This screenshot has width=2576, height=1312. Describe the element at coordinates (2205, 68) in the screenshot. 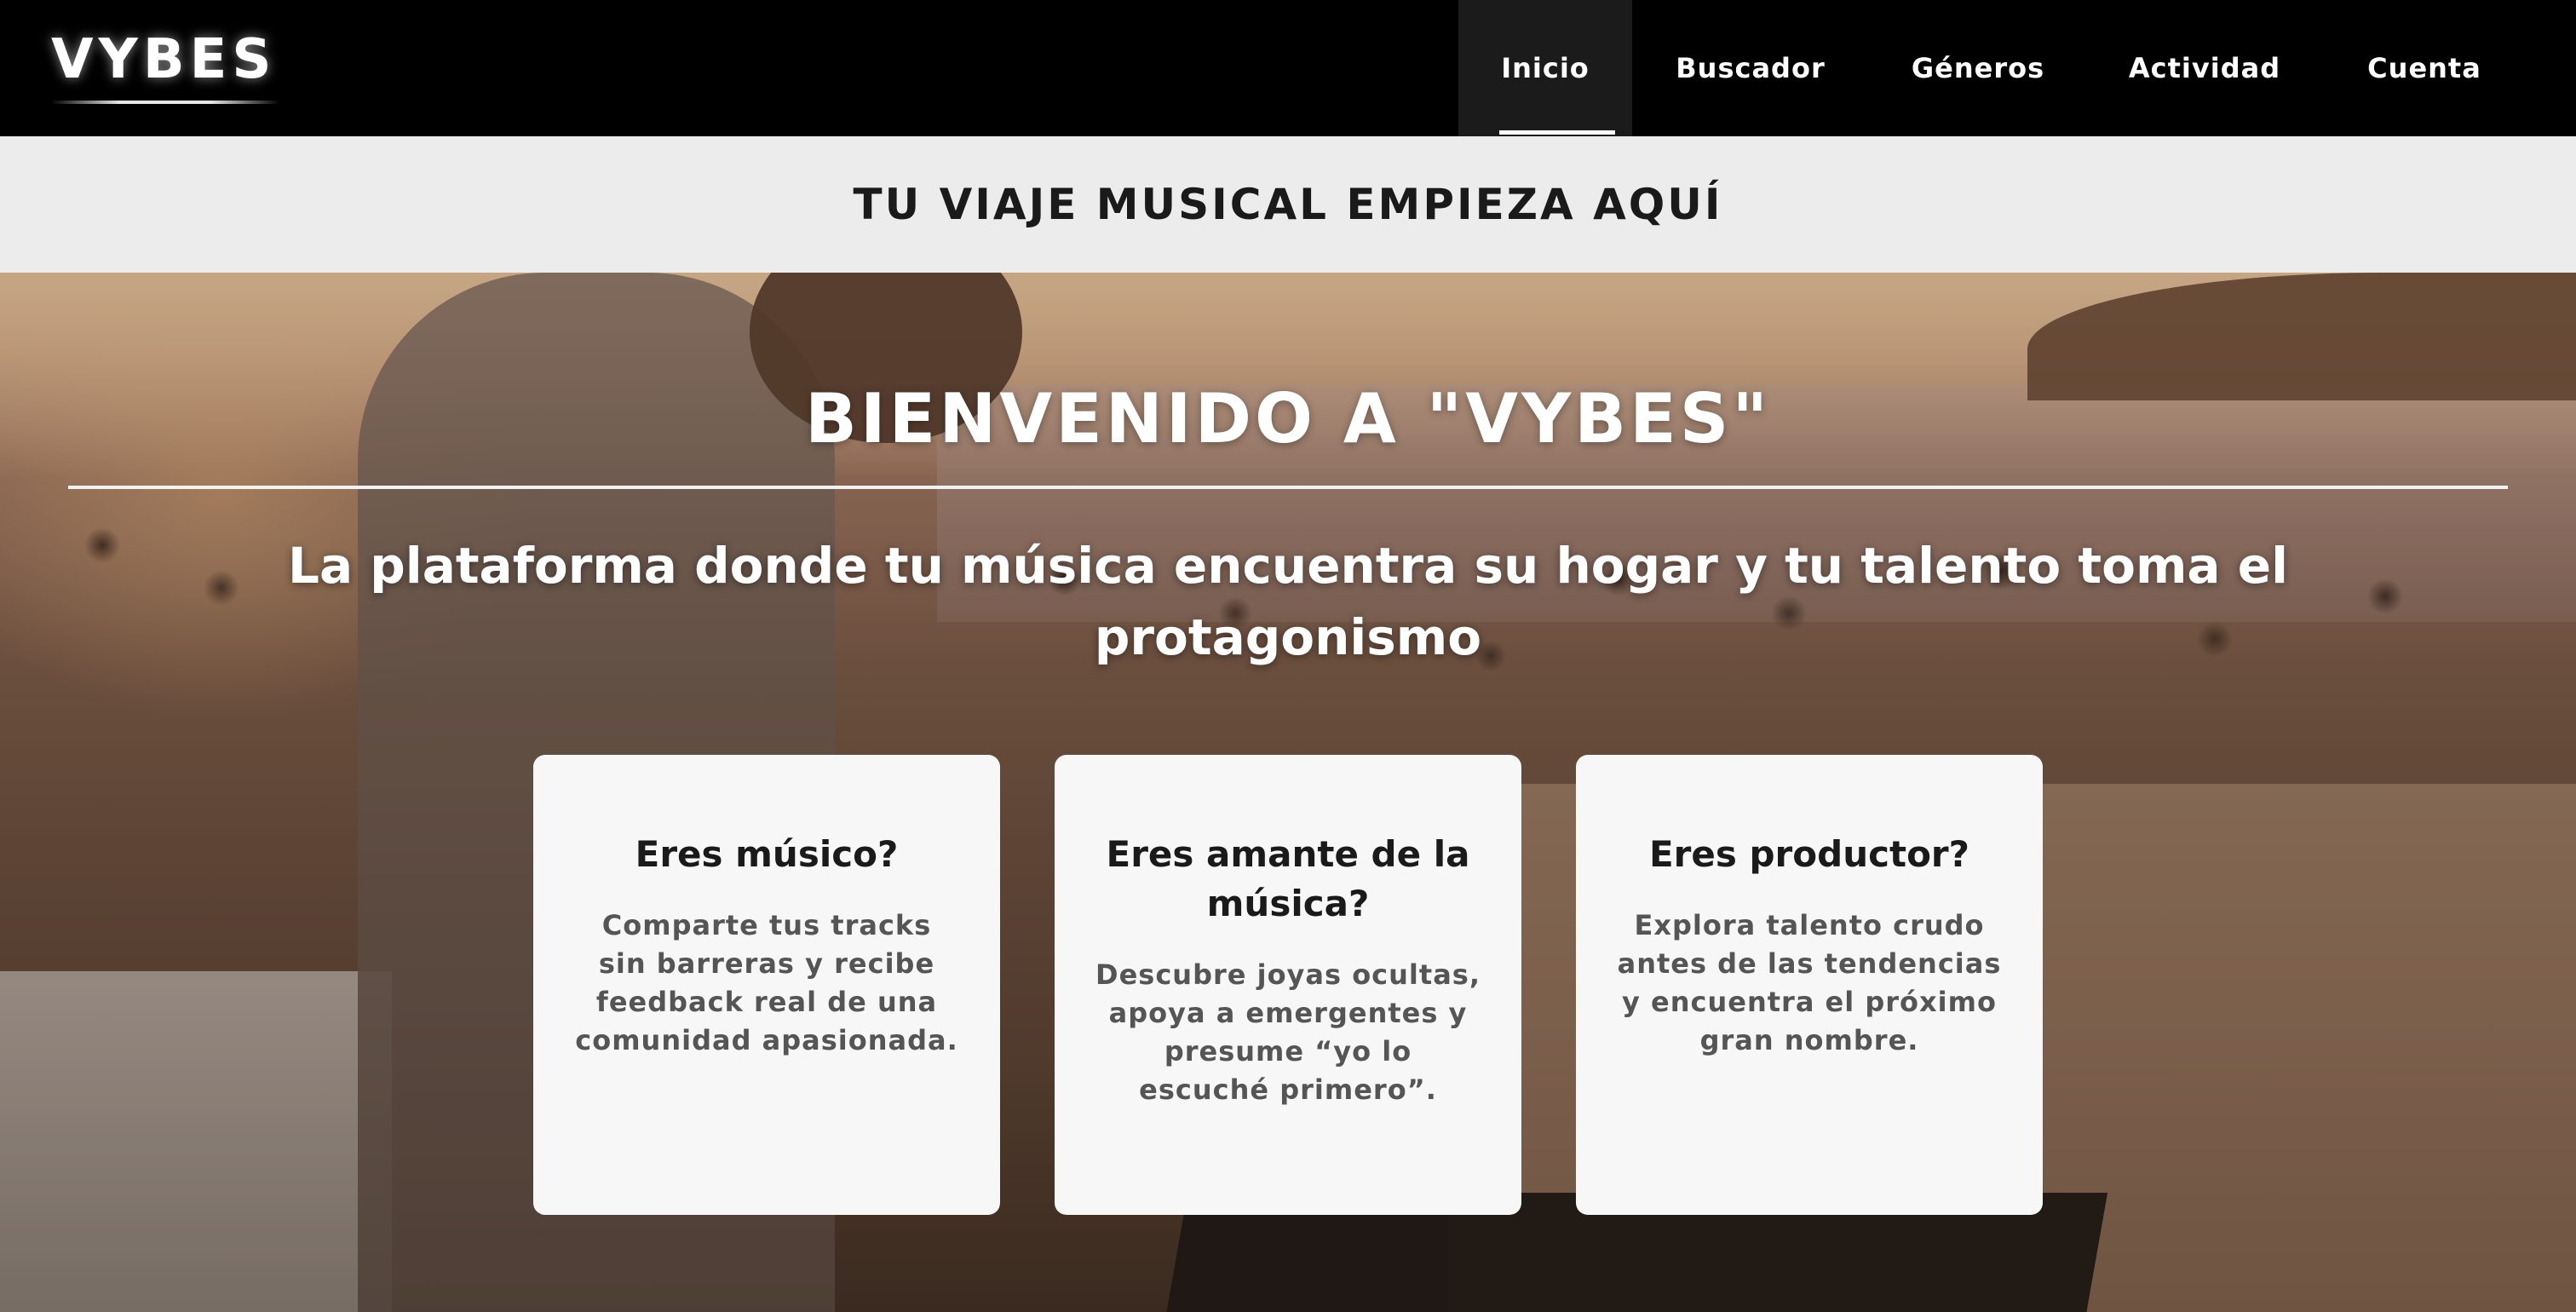

I see `nav-item-actividad: Actividad` at that location.